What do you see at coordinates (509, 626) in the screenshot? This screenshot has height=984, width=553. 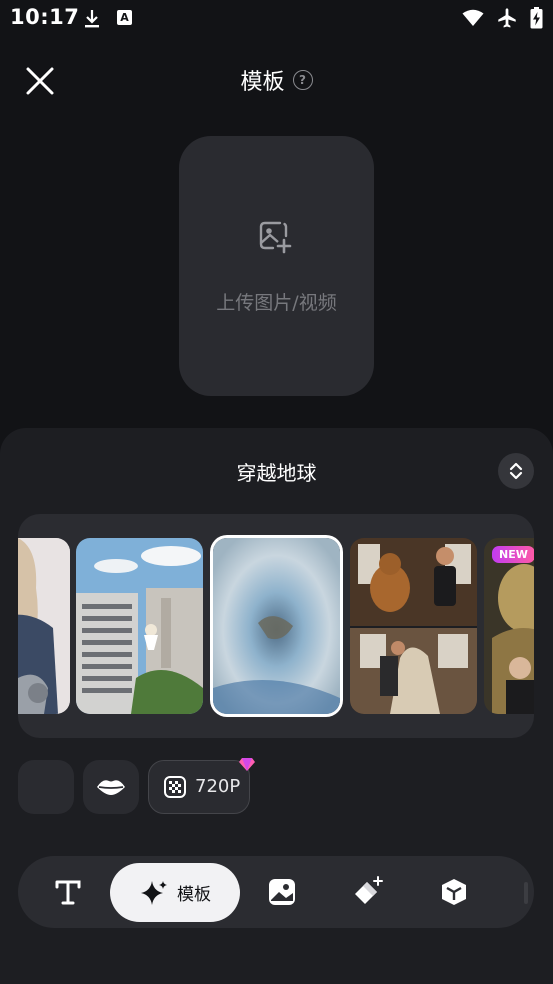 I see `thumbnail-buddha-statue: NEW` at bounding box center [509, 626].